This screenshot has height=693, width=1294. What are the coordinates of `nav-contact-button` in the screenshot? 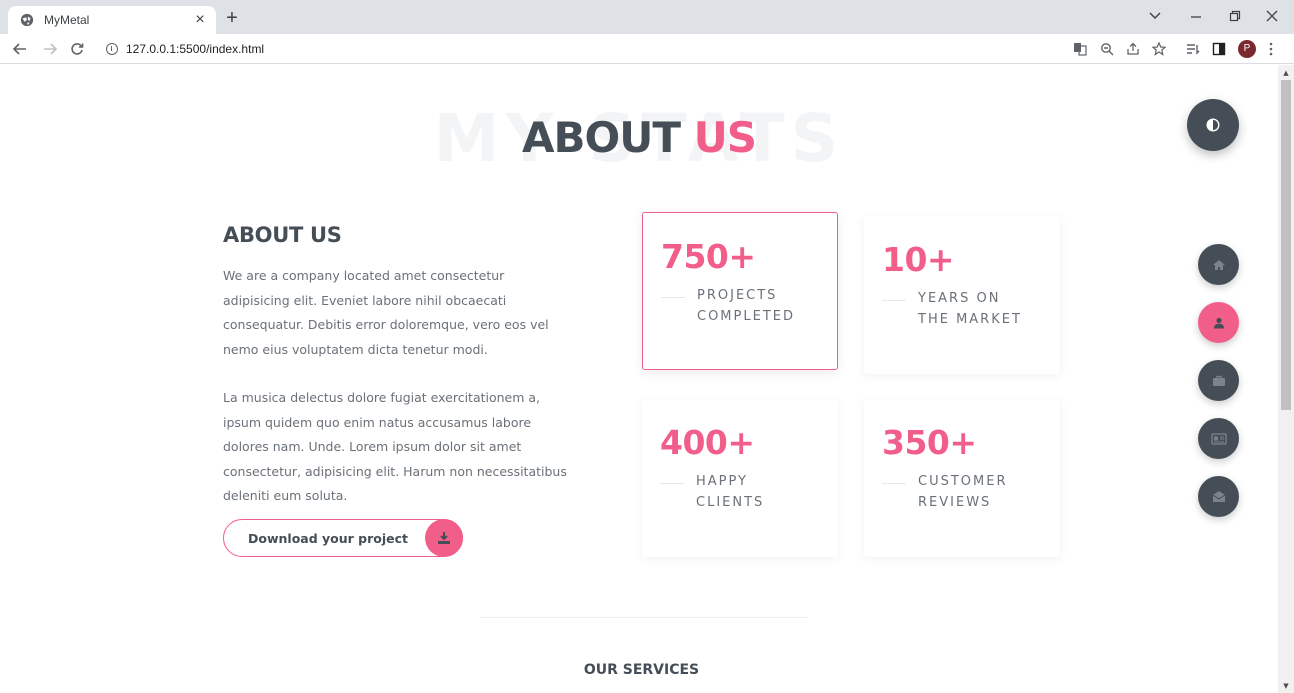 It's located at (1218, 496).